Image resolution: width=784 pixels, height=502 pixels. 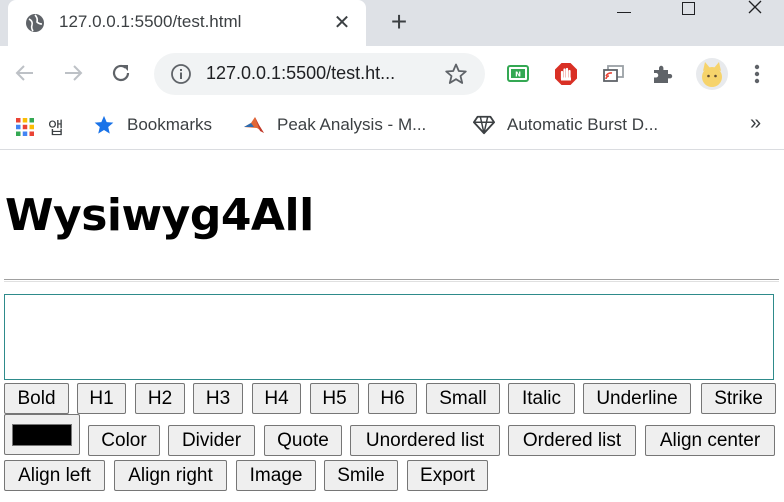 I want to click on tab-close-icon: ✕, so click(x=342, y=22).